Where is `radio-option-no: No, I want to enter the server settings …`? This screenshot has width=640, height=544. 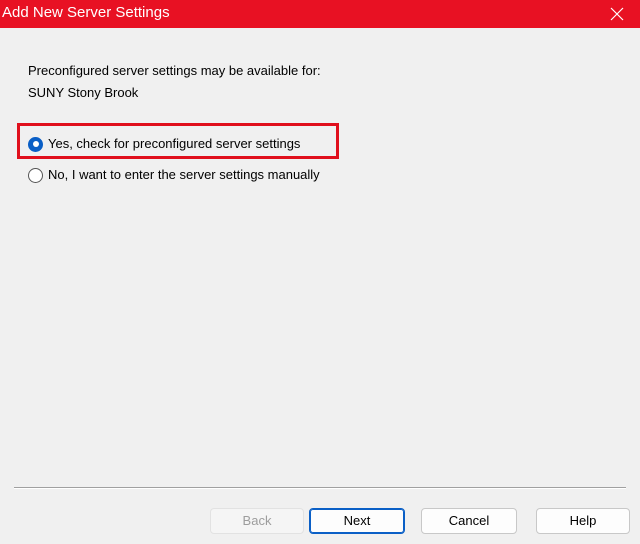 radio-option-no: No, I want to enter the server settings … is located at coordinates (174, 175).